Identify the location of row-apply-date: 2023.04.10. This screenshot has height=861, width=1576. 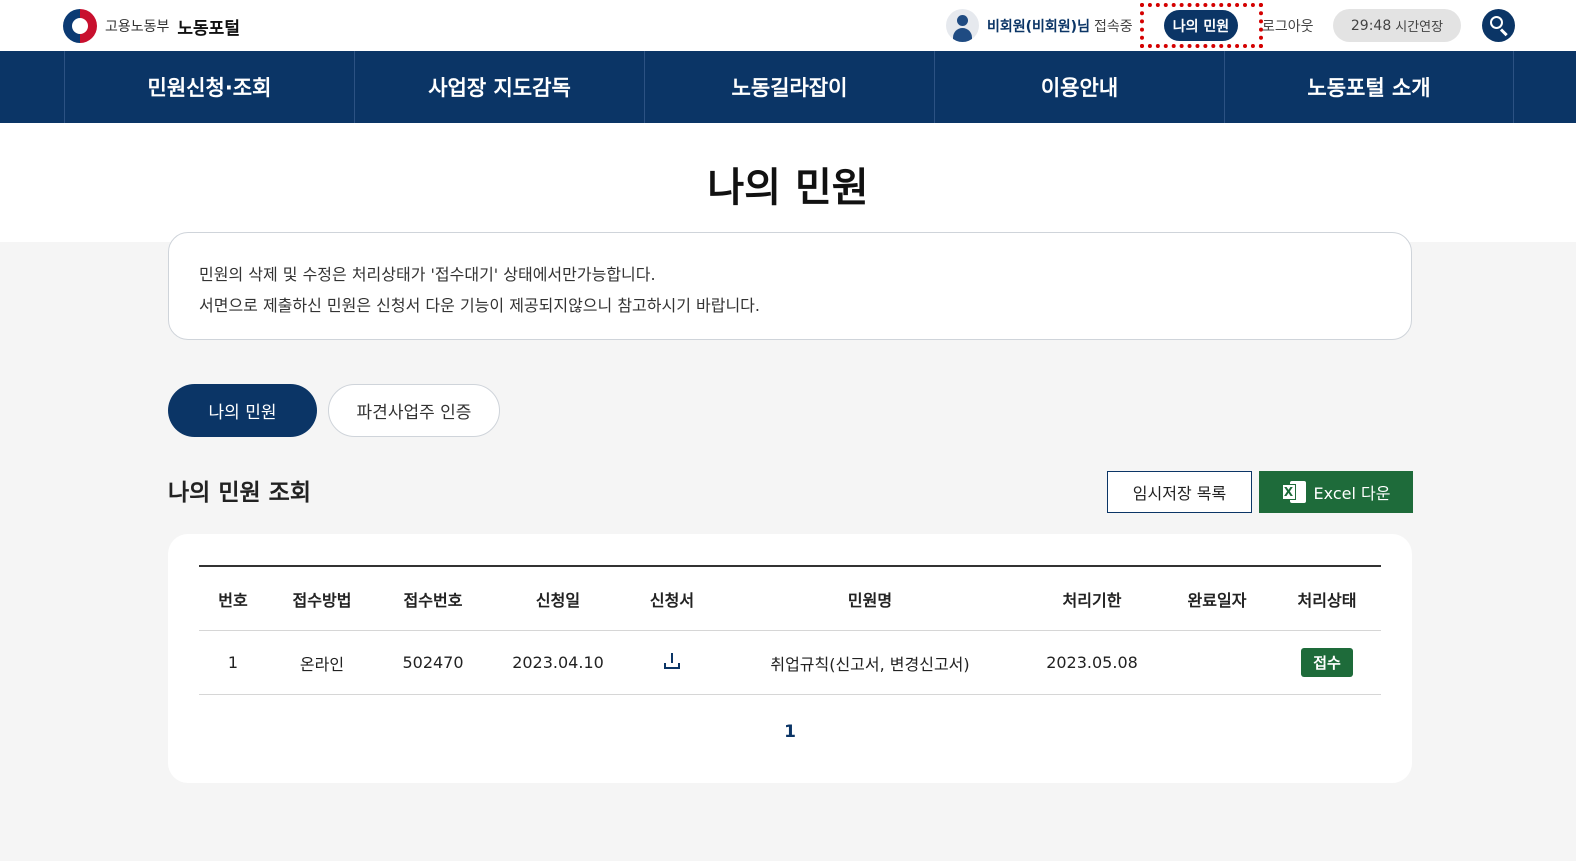
(558, 662).